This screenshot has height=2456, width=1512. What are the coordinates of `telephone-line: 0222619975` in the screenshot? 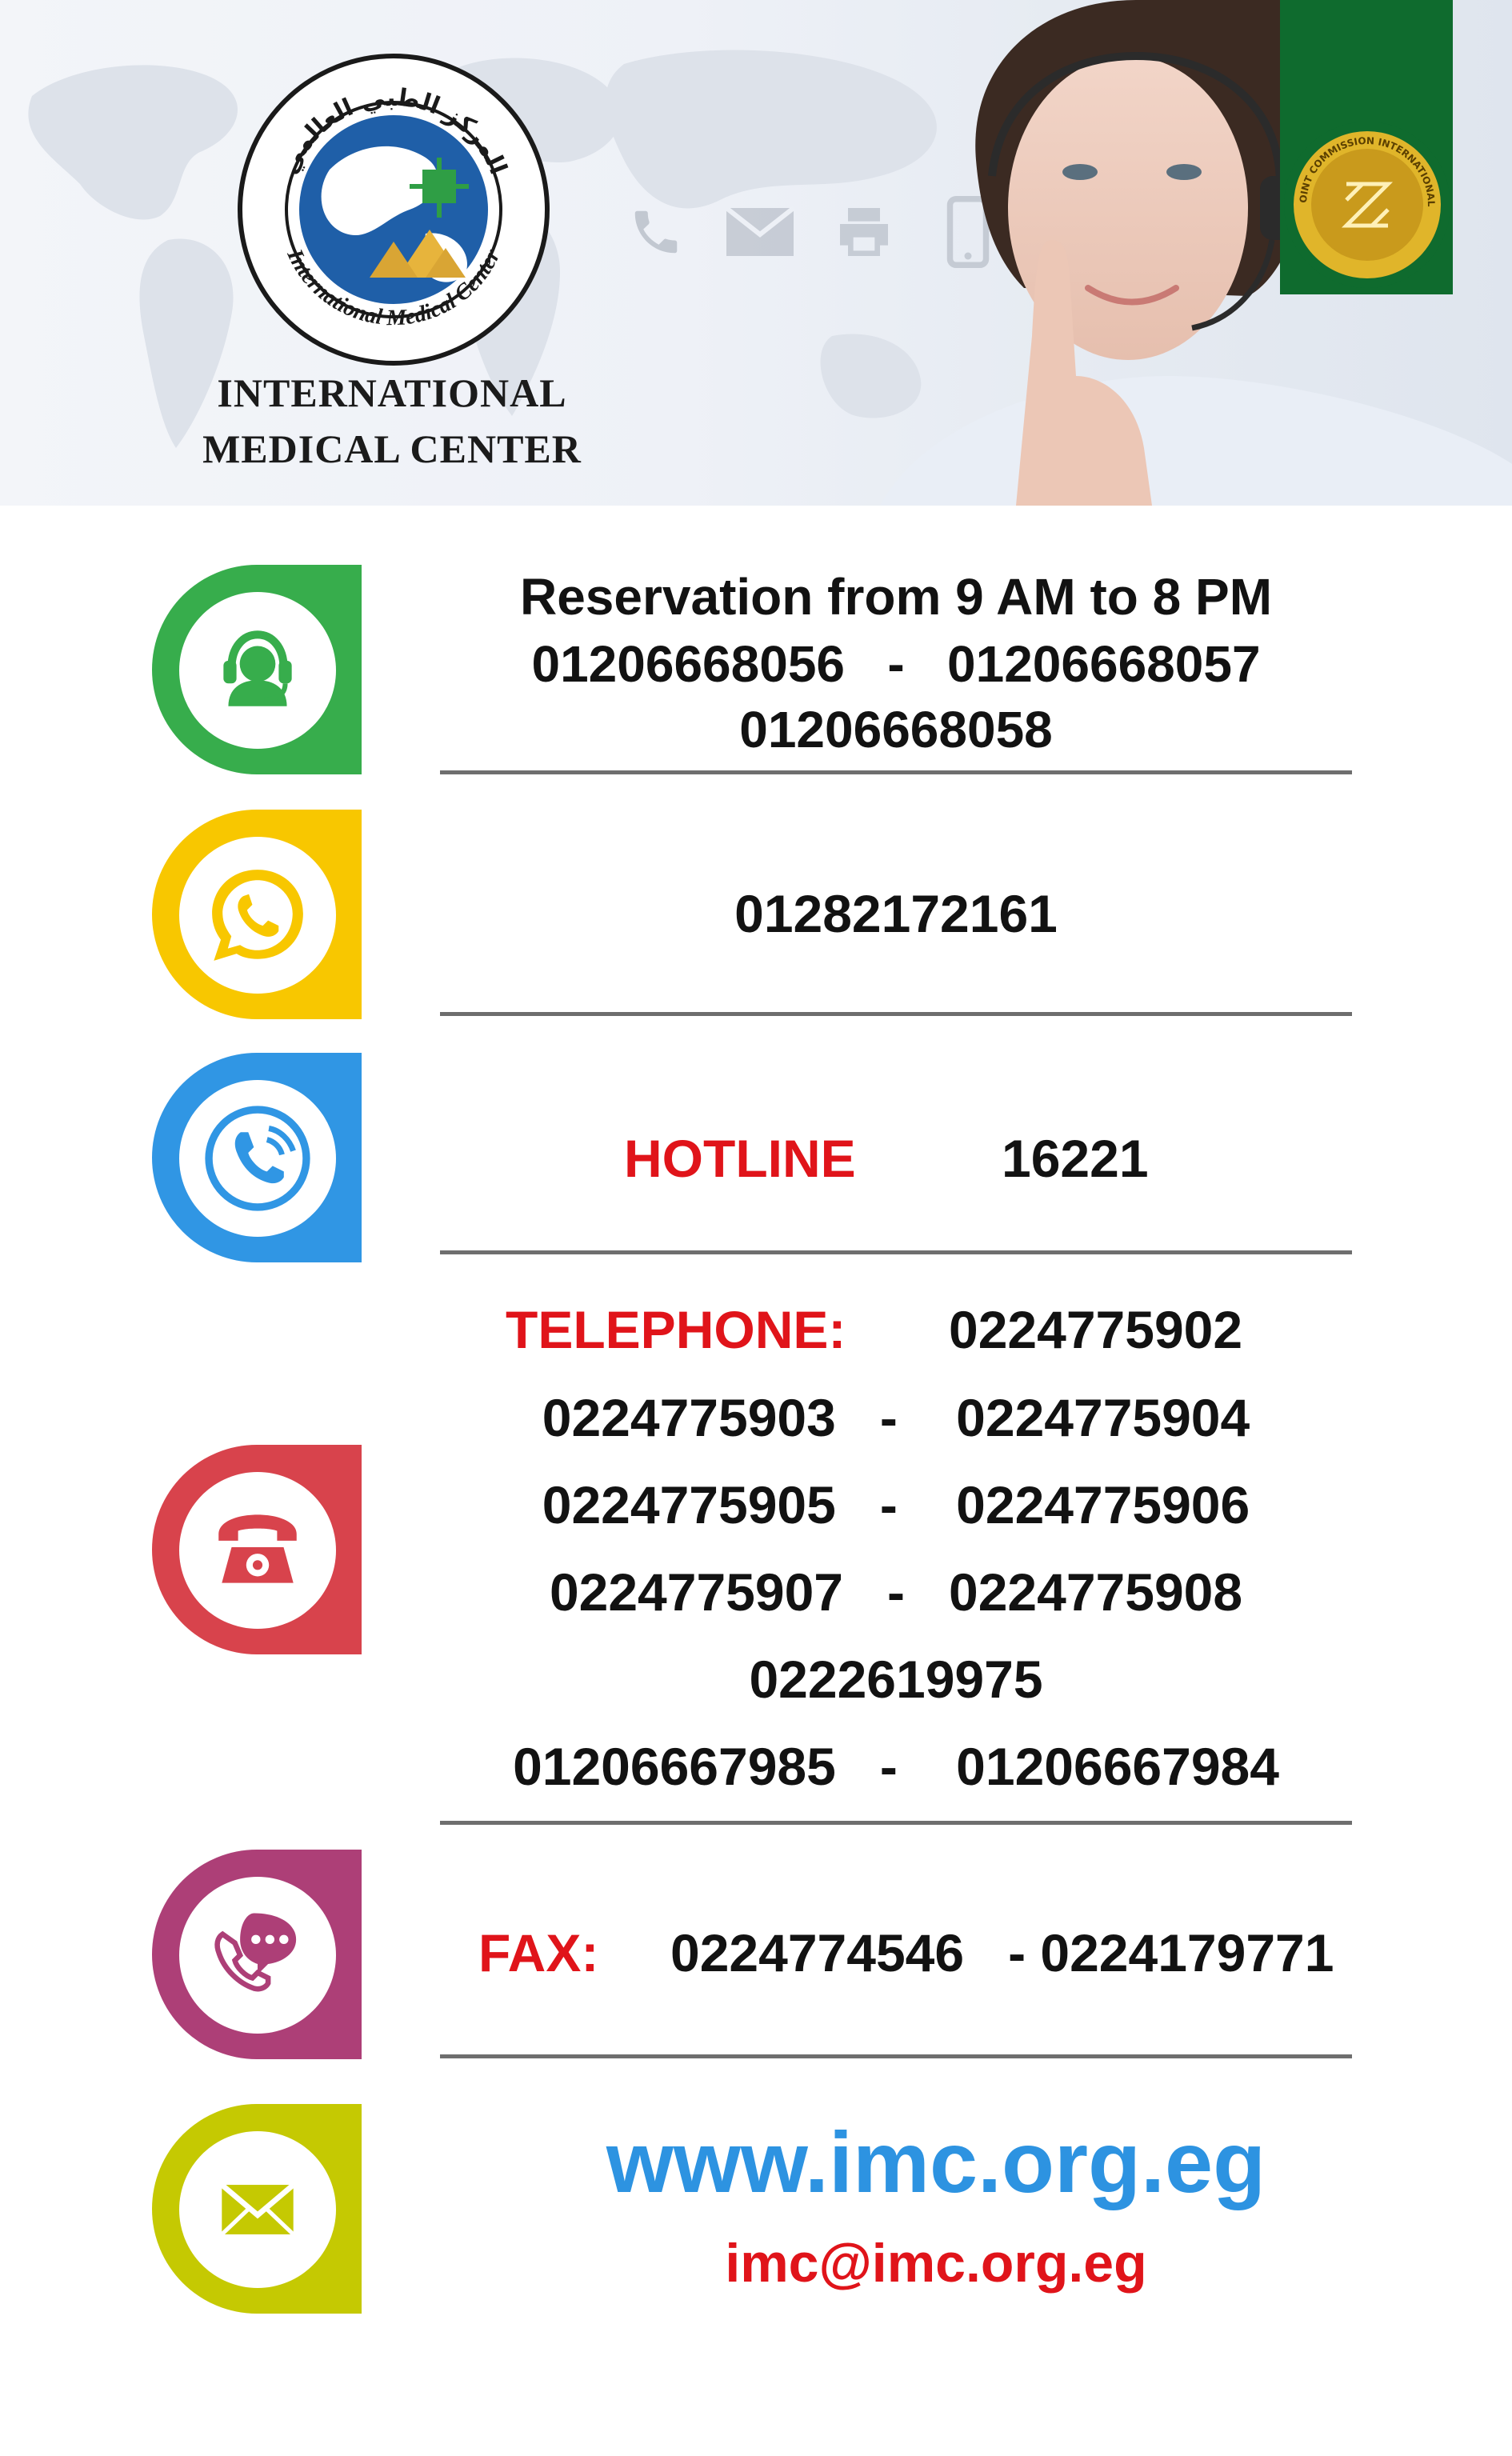 It's located at (896, 1679).